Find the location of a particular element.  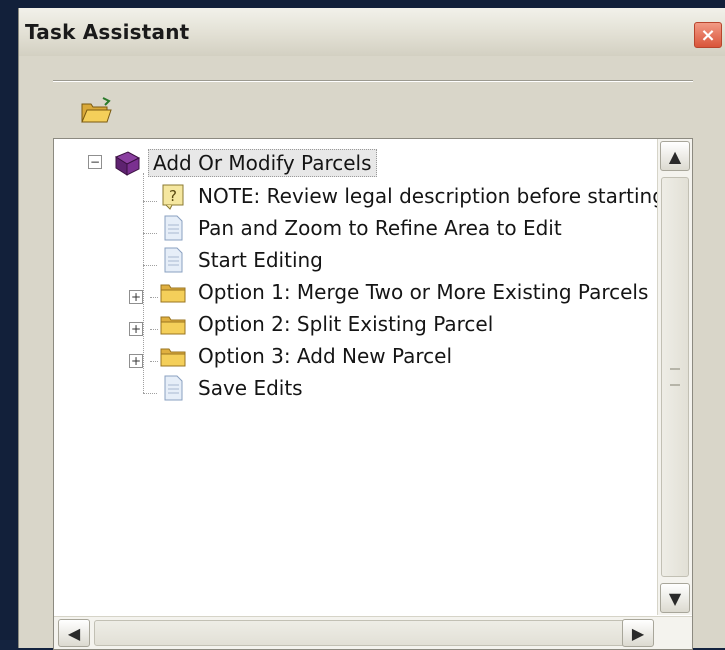

tree-item-label: Option 3: Add New Parcel is located at coordinates (325, 356).